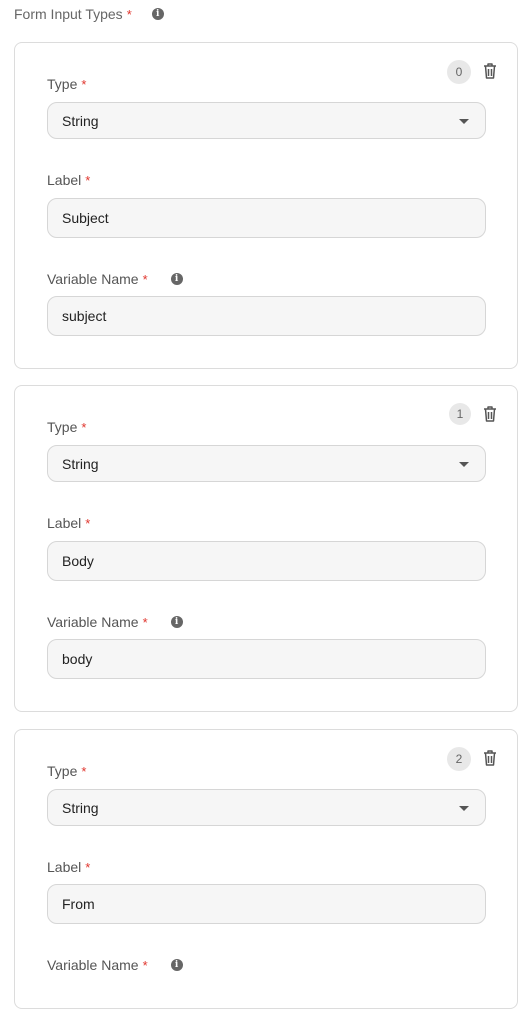 This screenshot has height=1009, width=531. Describe the element at coordinates (68, 14) in the screenshot. I see `section-title: Form Input Types` at that location.